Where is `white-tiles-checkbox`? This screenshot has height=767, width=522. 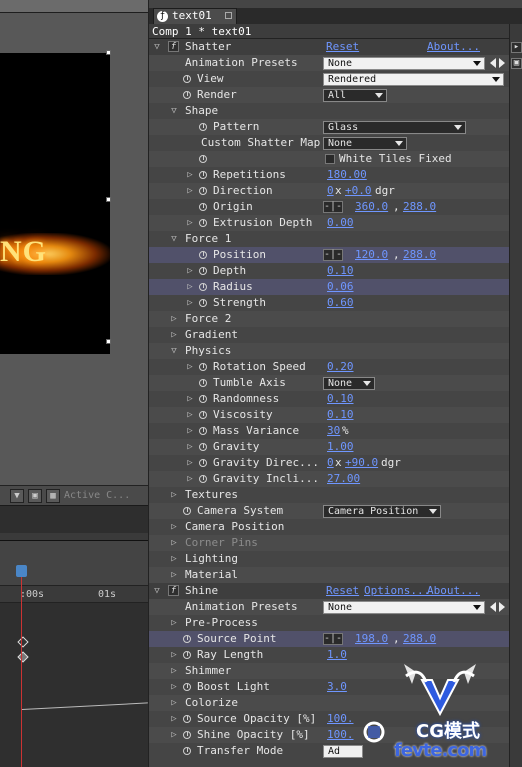
white-tiles-checkbox is located at coordinates (330, 159).